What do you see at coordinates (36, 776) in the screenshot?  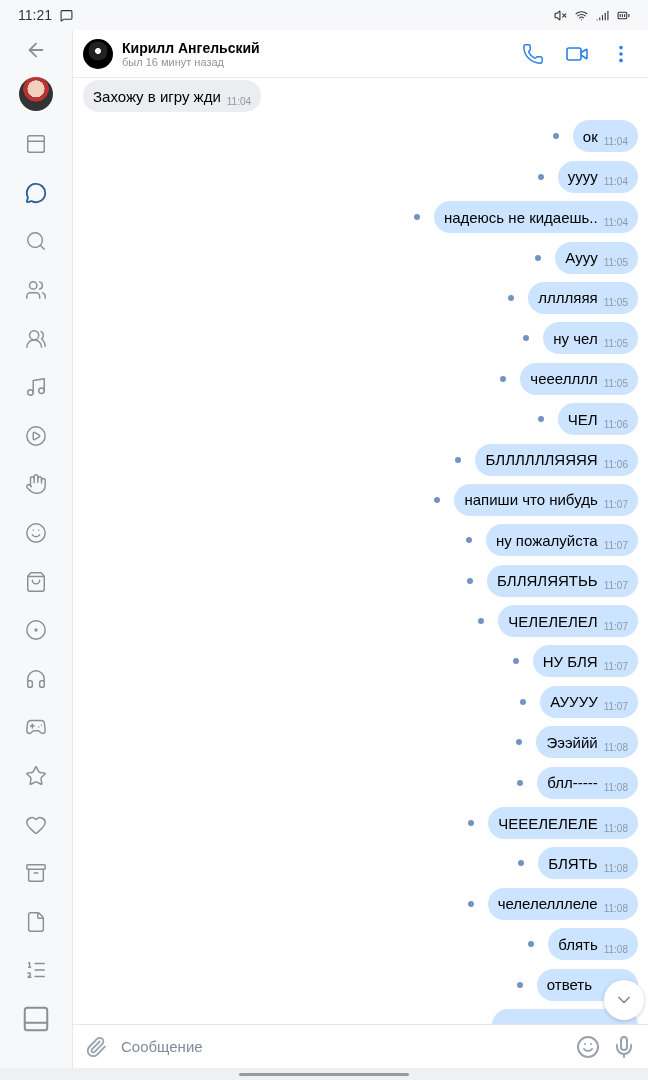 I see `star-icon` at bounding box center [36, 776].